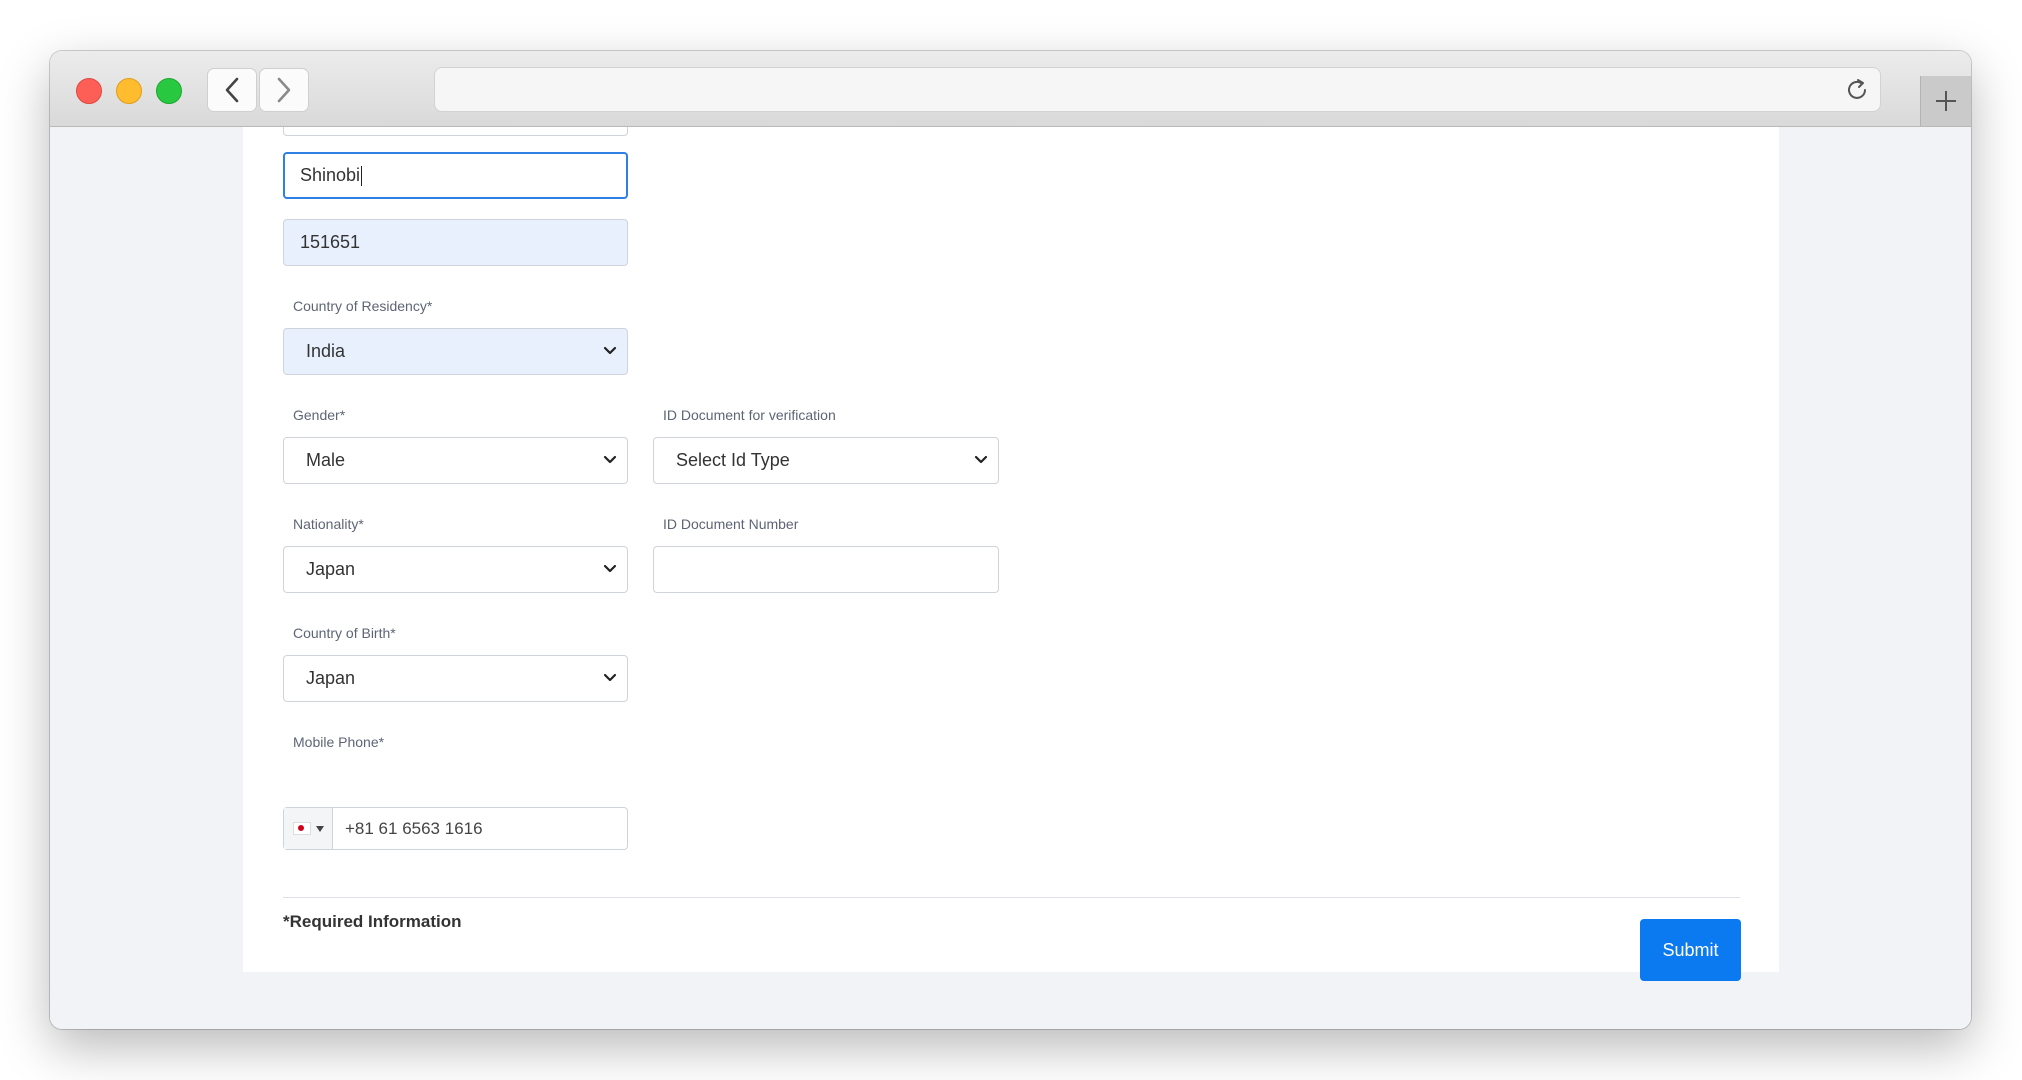 The width and height of the screenshot is (2022, 1080). I want to click on chevron-right-icon, so click(284, 90).